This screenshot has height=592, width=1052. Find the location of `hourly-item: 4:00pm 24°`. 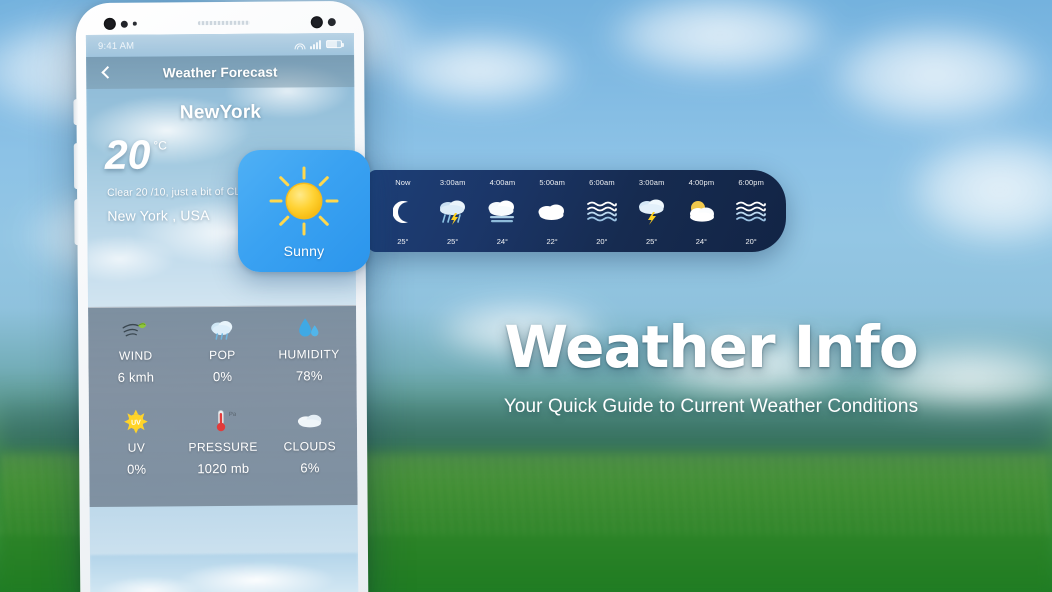

hourly-item: 4:00pm 24° is located at coordinates (702, 212).